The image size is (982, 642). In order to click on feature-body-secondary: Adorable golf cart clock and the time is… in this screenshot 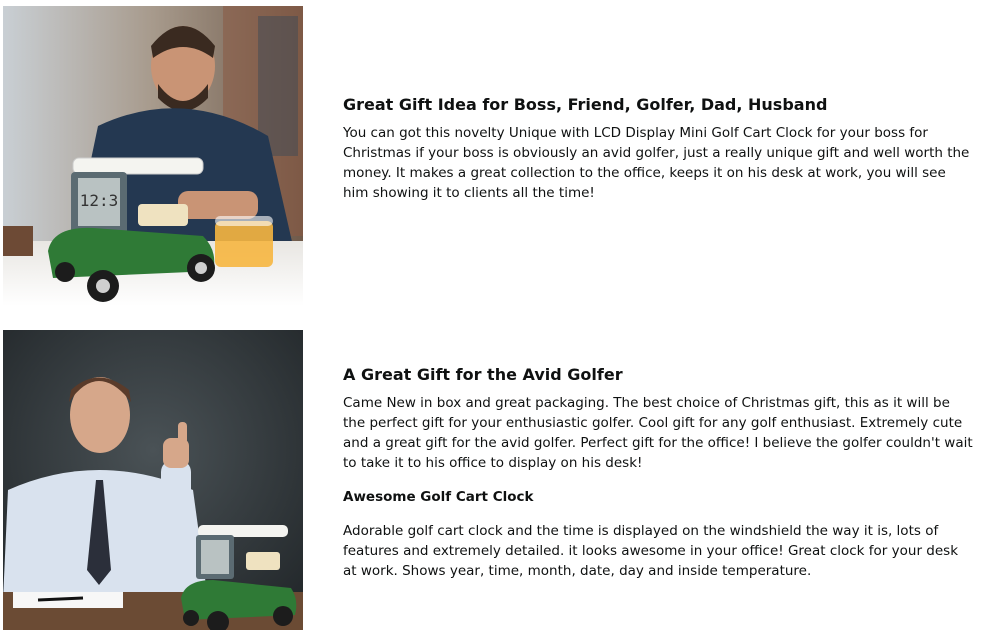, I will do `click(651, 551)`.